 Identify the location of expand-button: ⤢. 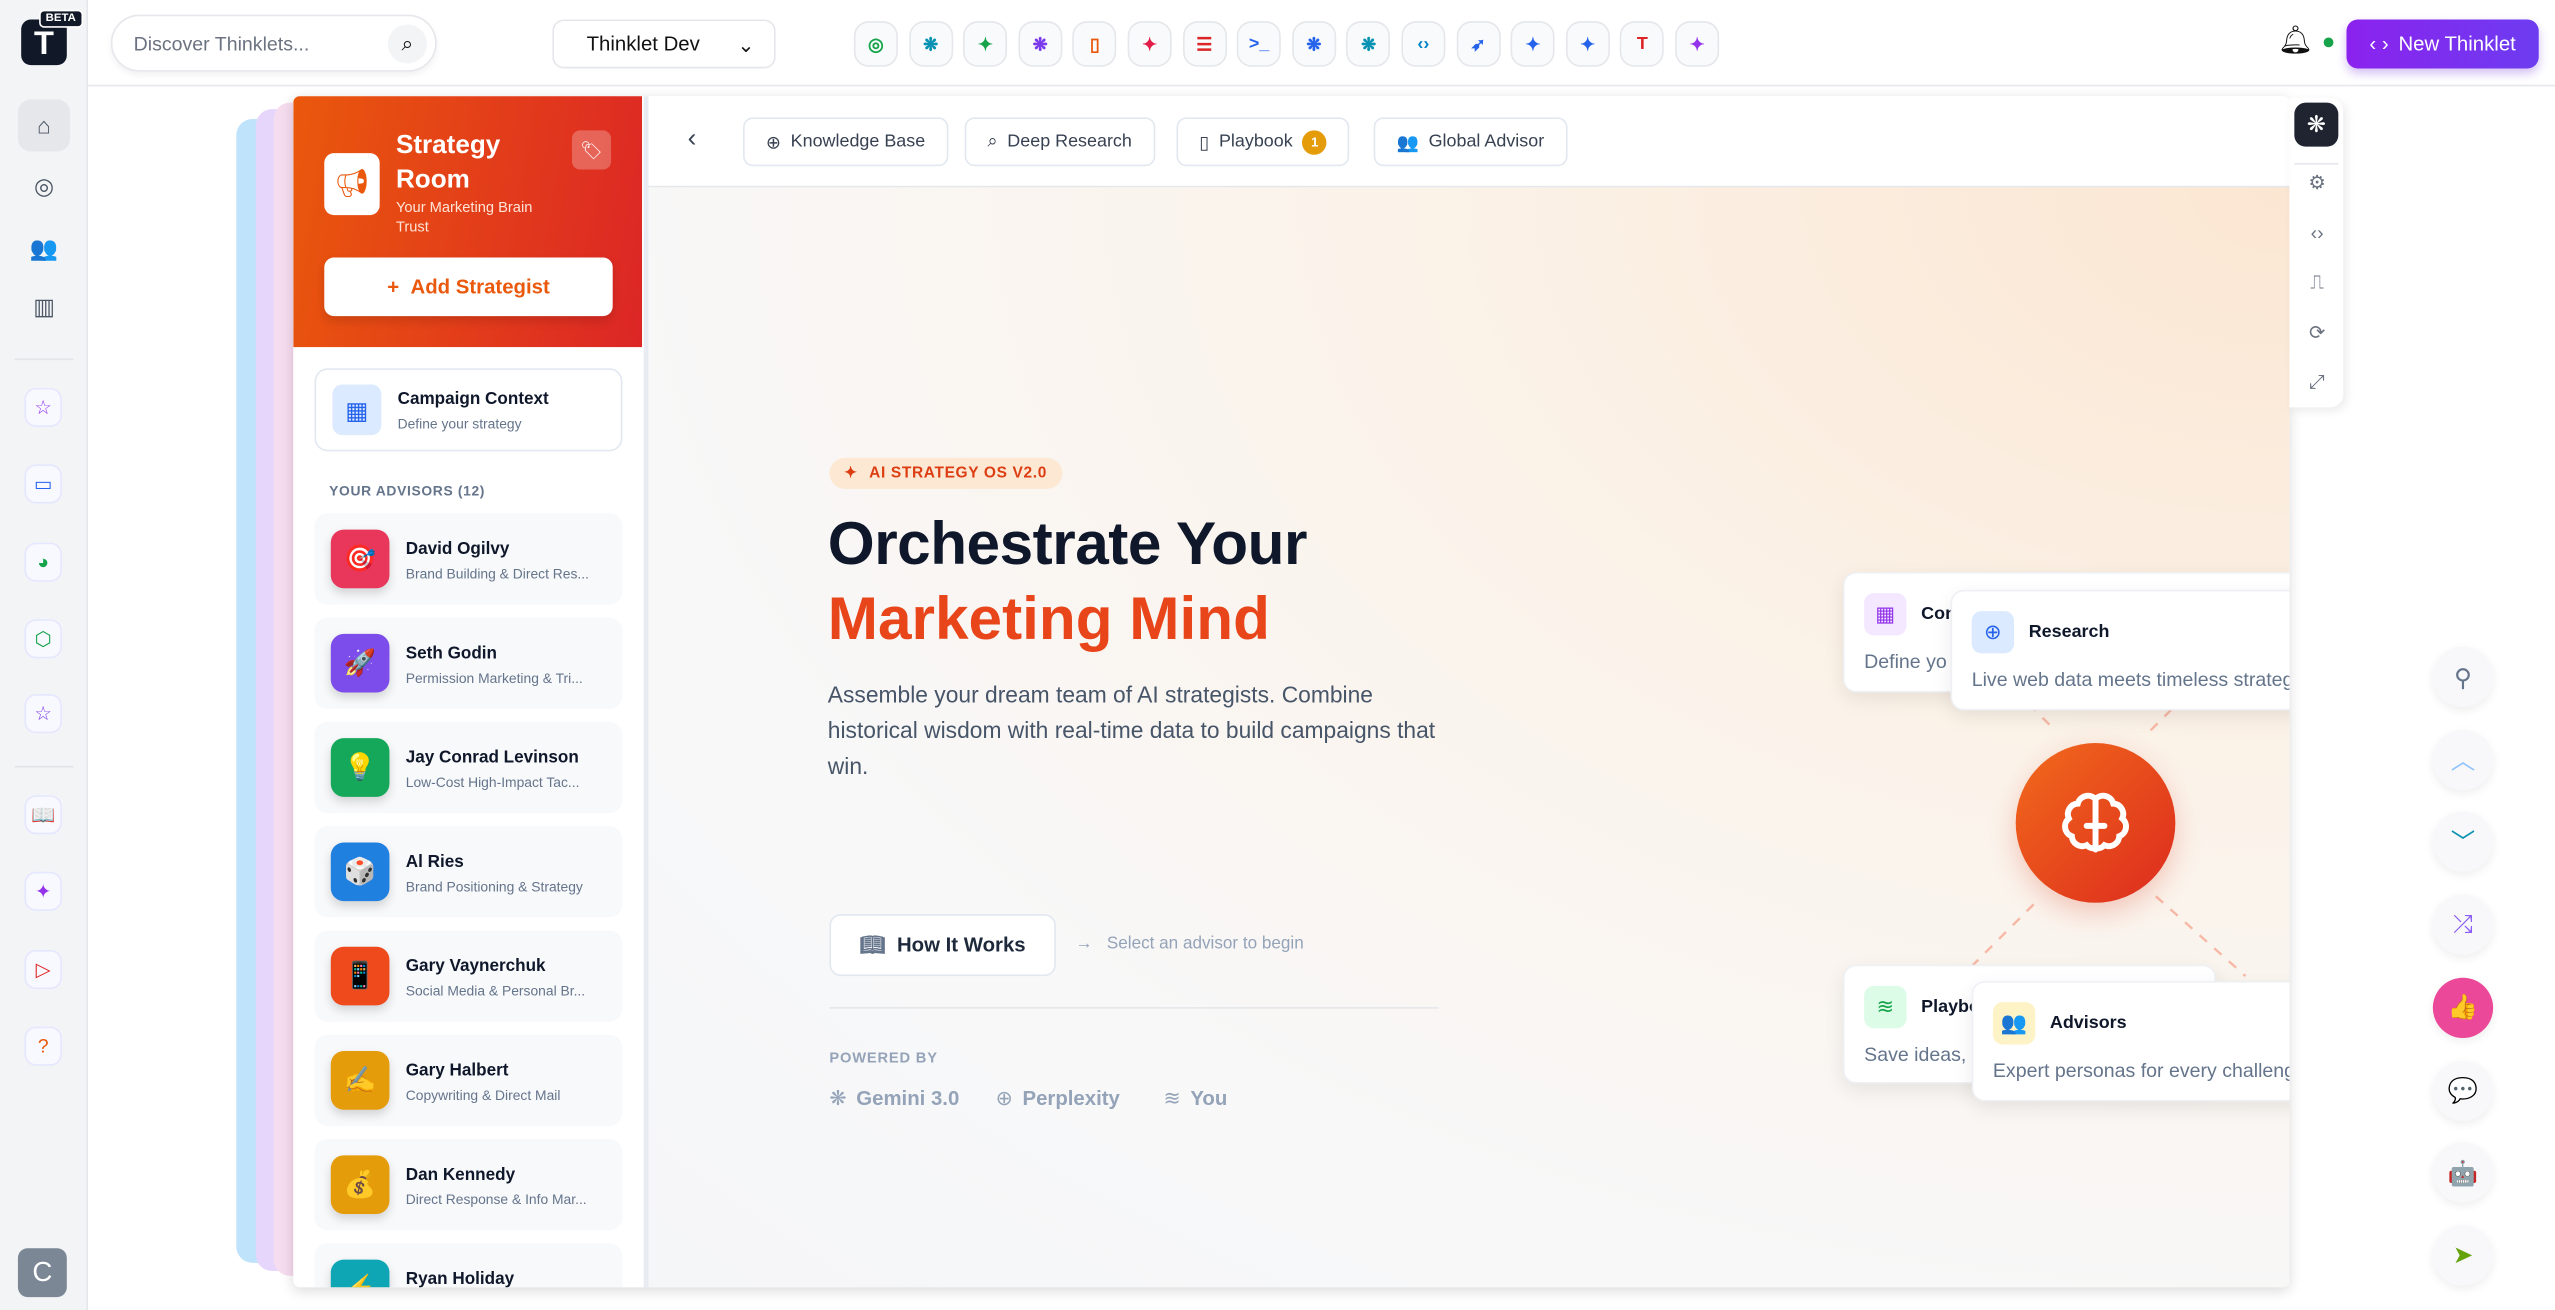
(2317, 381).